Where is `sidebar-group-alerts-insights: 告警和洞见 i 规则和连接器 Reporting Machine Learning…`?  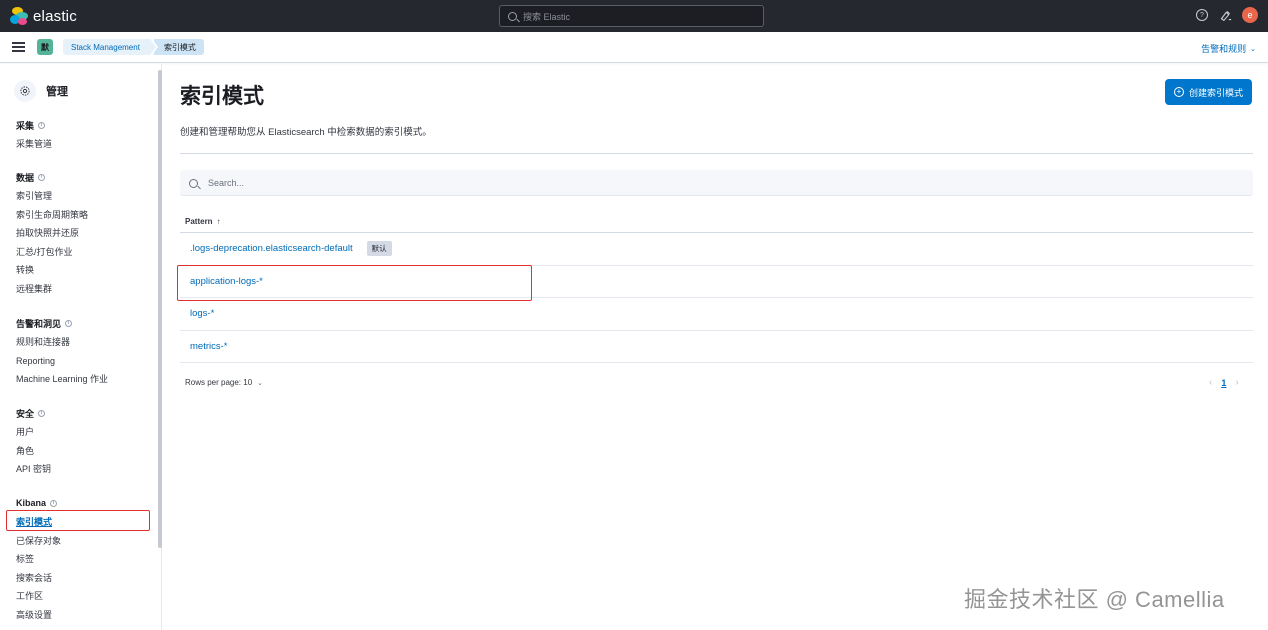 sidebar-group-alerts-insights: 告警和洞见 i 规则和连接器 Reporting Machine Learning… is located at coordinates (62, 353).